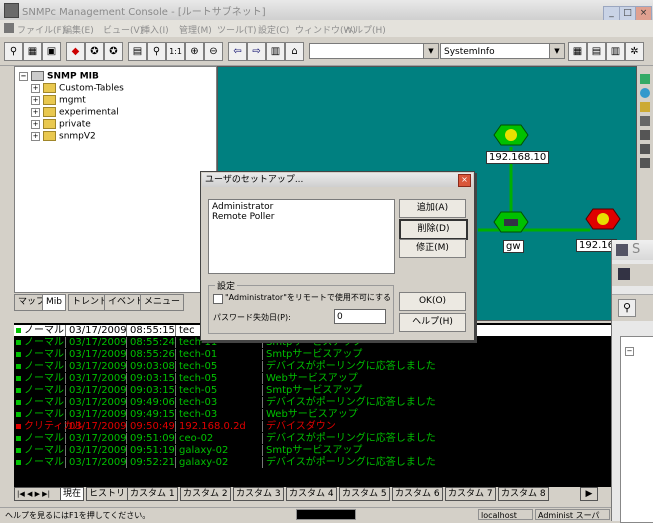 Image resolution: width=653 pixels, height=523 pixels. Describe the element at coordinates (218, 299) in the screenshot. I see `disable-remote-checkbox` at that location.